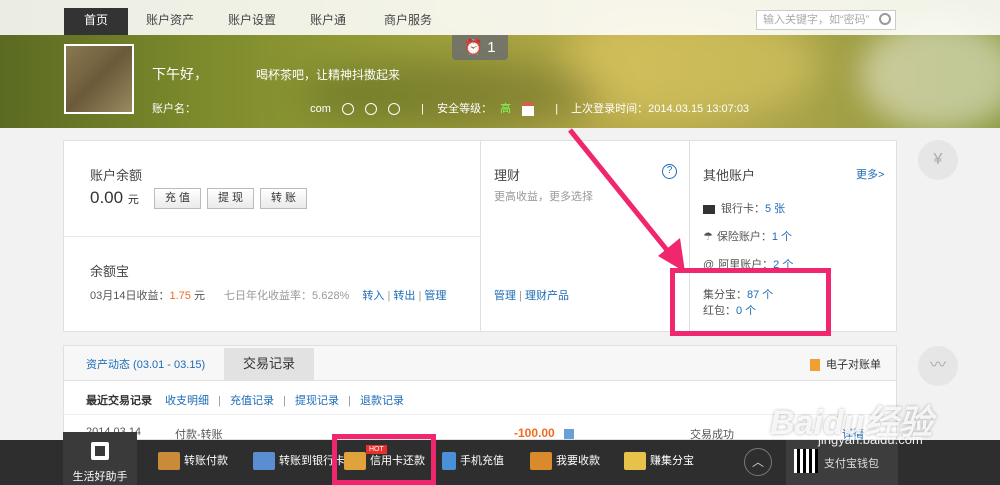 This screenshot has height=485, width=1000. I want to click on record-header: 最近交易记录 收支明细 | 充值记录 | 提现记录 | 退款记录, so click(245, 401).